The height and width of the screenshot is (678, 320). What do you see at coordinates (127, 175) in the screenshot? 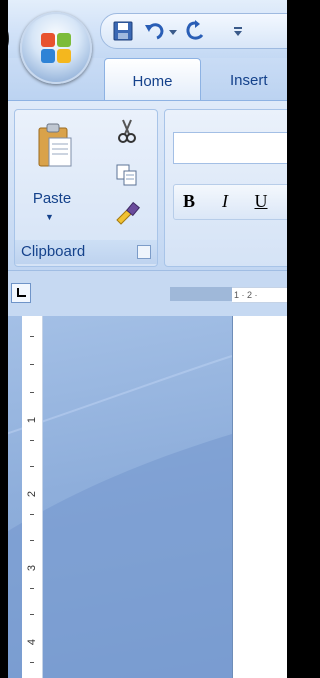
I see `copy-icon` at bounding box center [127, 175].